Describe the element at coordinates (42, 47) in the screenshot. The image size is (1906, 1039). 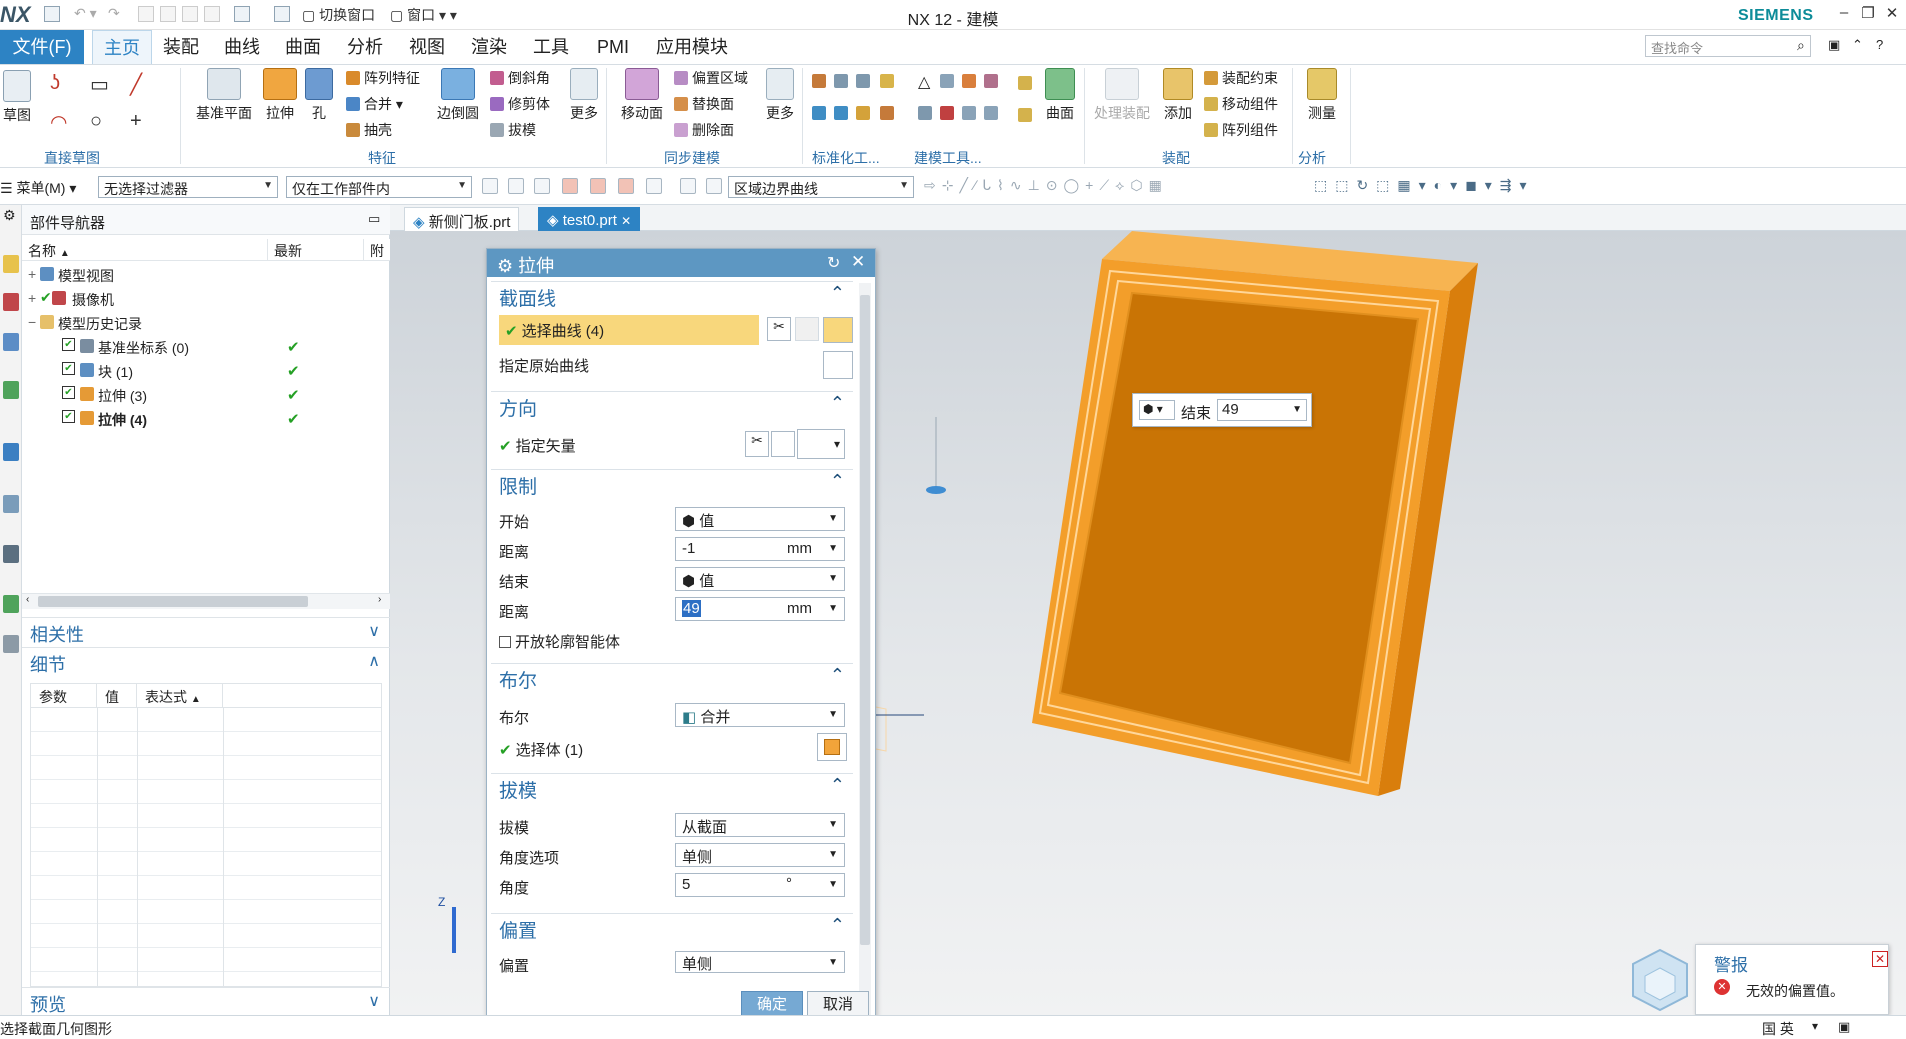
I see `file-menu: 文件(F)` at that location.